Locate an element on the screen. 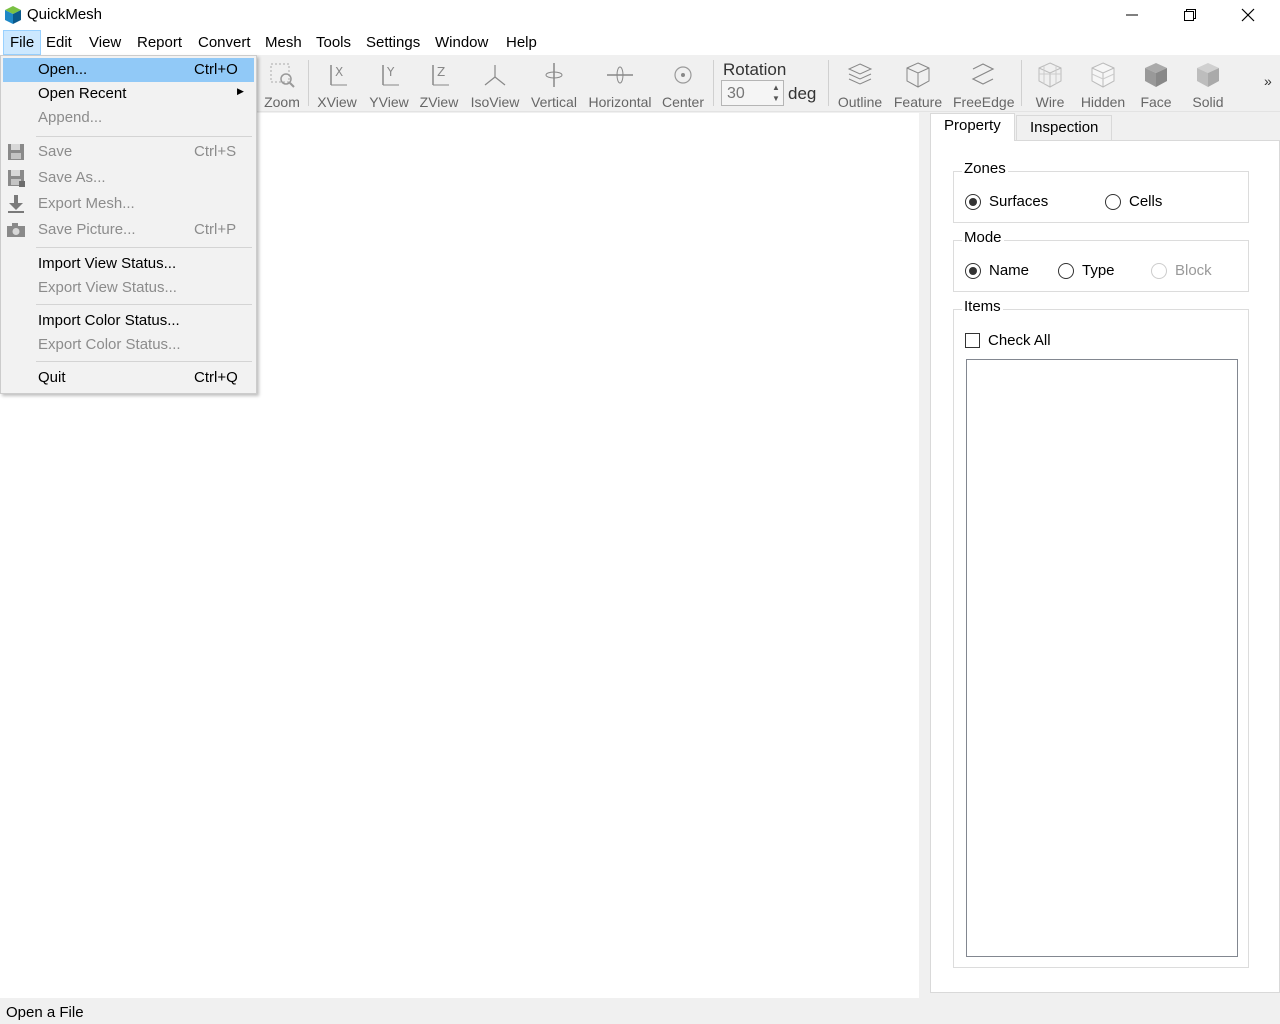  xview-label: XView is located at coordinates (337, 102).